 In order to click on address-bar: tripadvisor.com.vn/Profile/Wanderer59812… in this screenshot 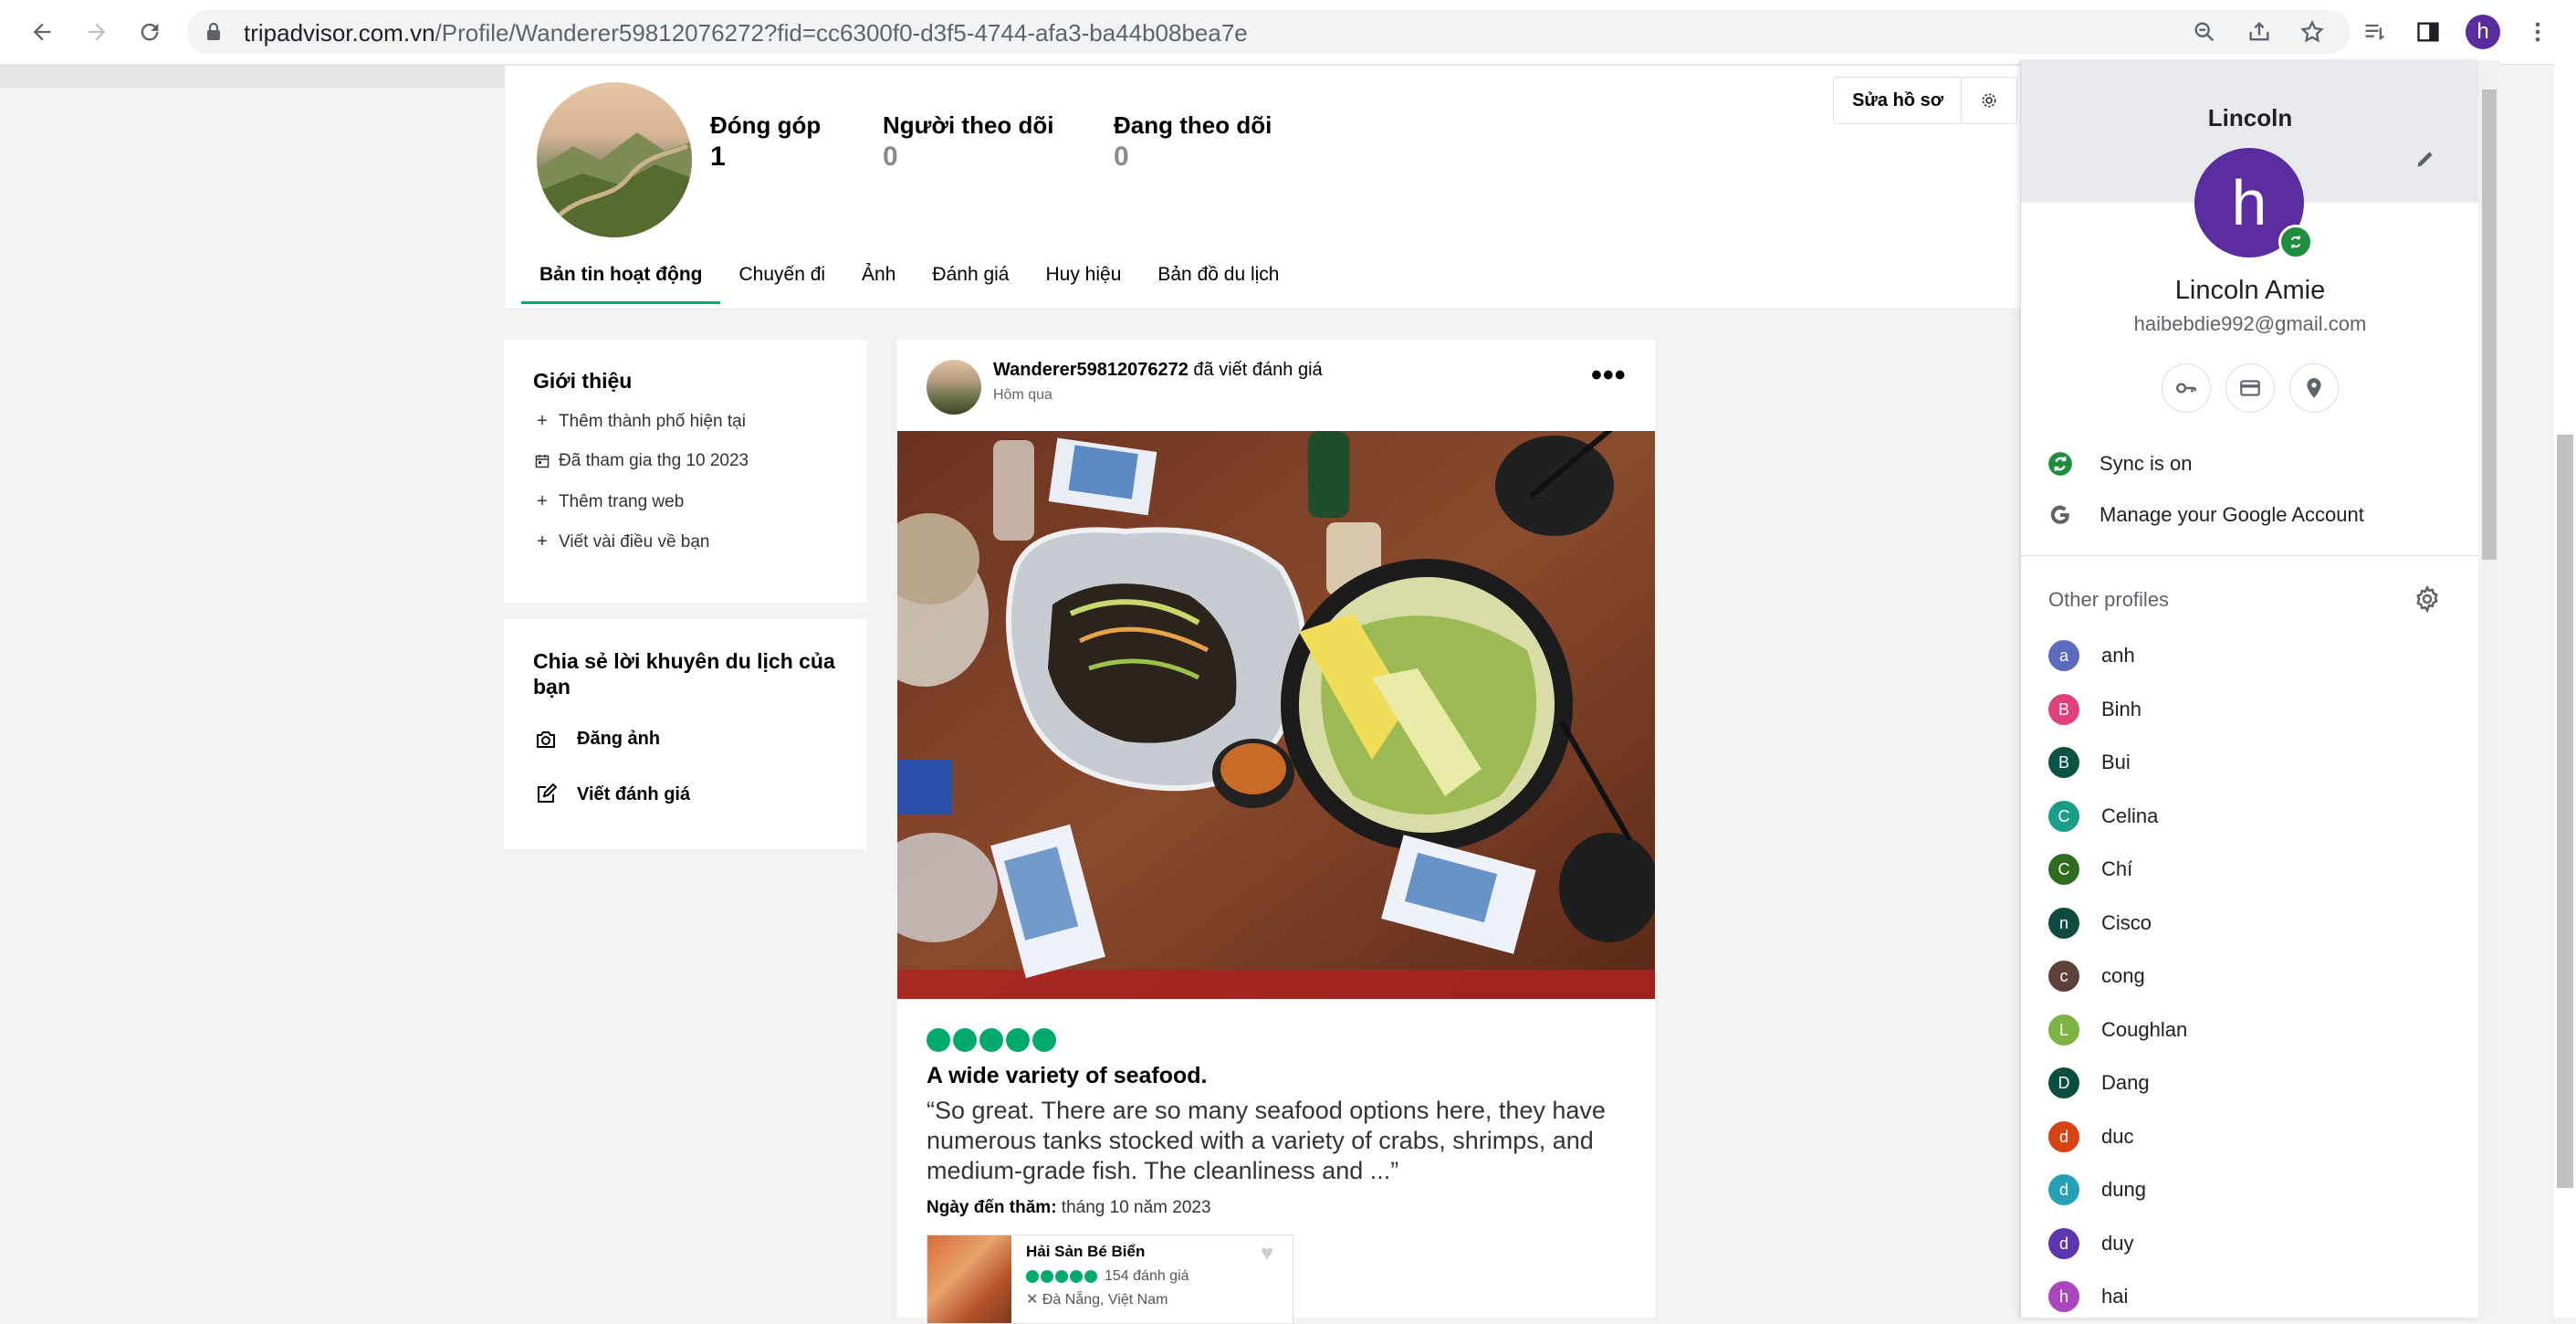, I will do `click(1269, 32)`.